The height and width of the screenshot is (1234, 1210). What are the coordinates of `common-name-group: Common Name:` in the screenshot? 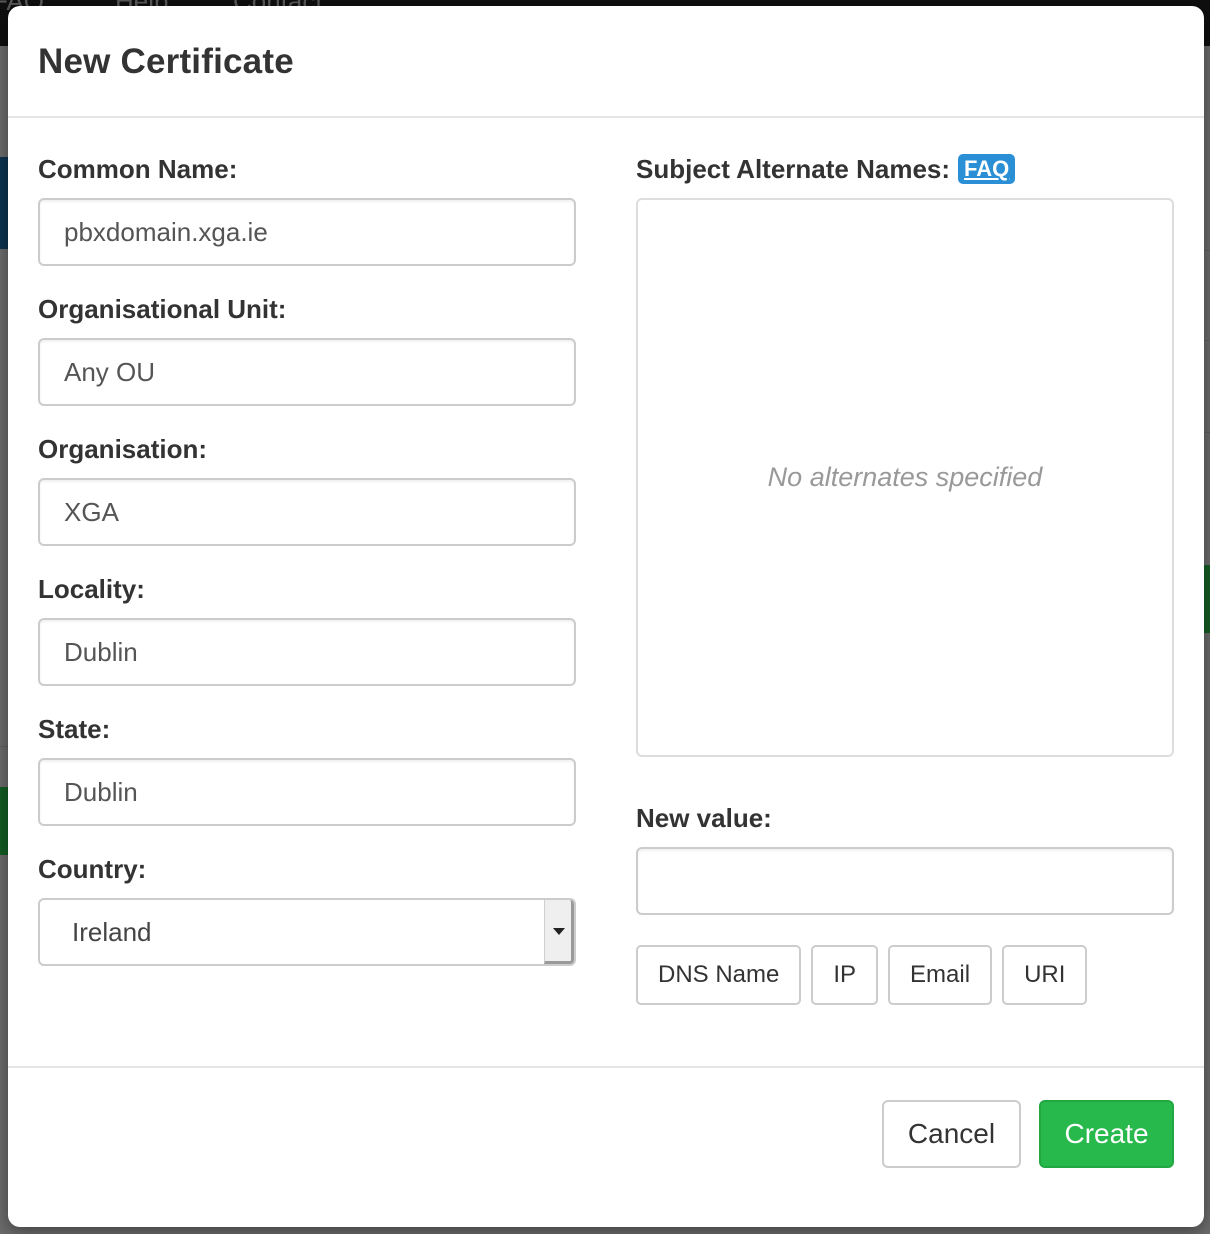 It's located at (307, 210).